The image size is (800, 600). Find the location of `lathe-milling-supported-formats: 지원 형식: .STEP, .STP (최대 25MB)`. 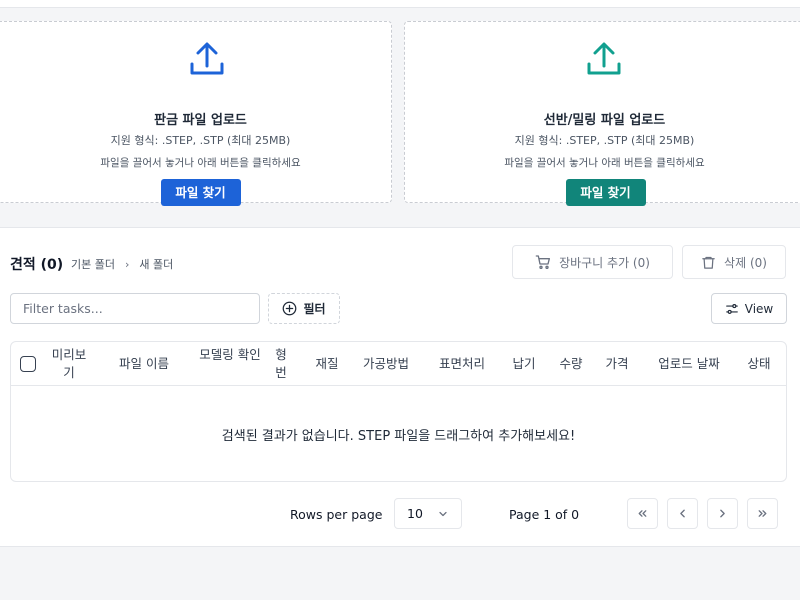

lathe-milling-supported-formats: 지원 형식: .STEP, .STP (최대 25MB) is located at coordinates (604, 140).